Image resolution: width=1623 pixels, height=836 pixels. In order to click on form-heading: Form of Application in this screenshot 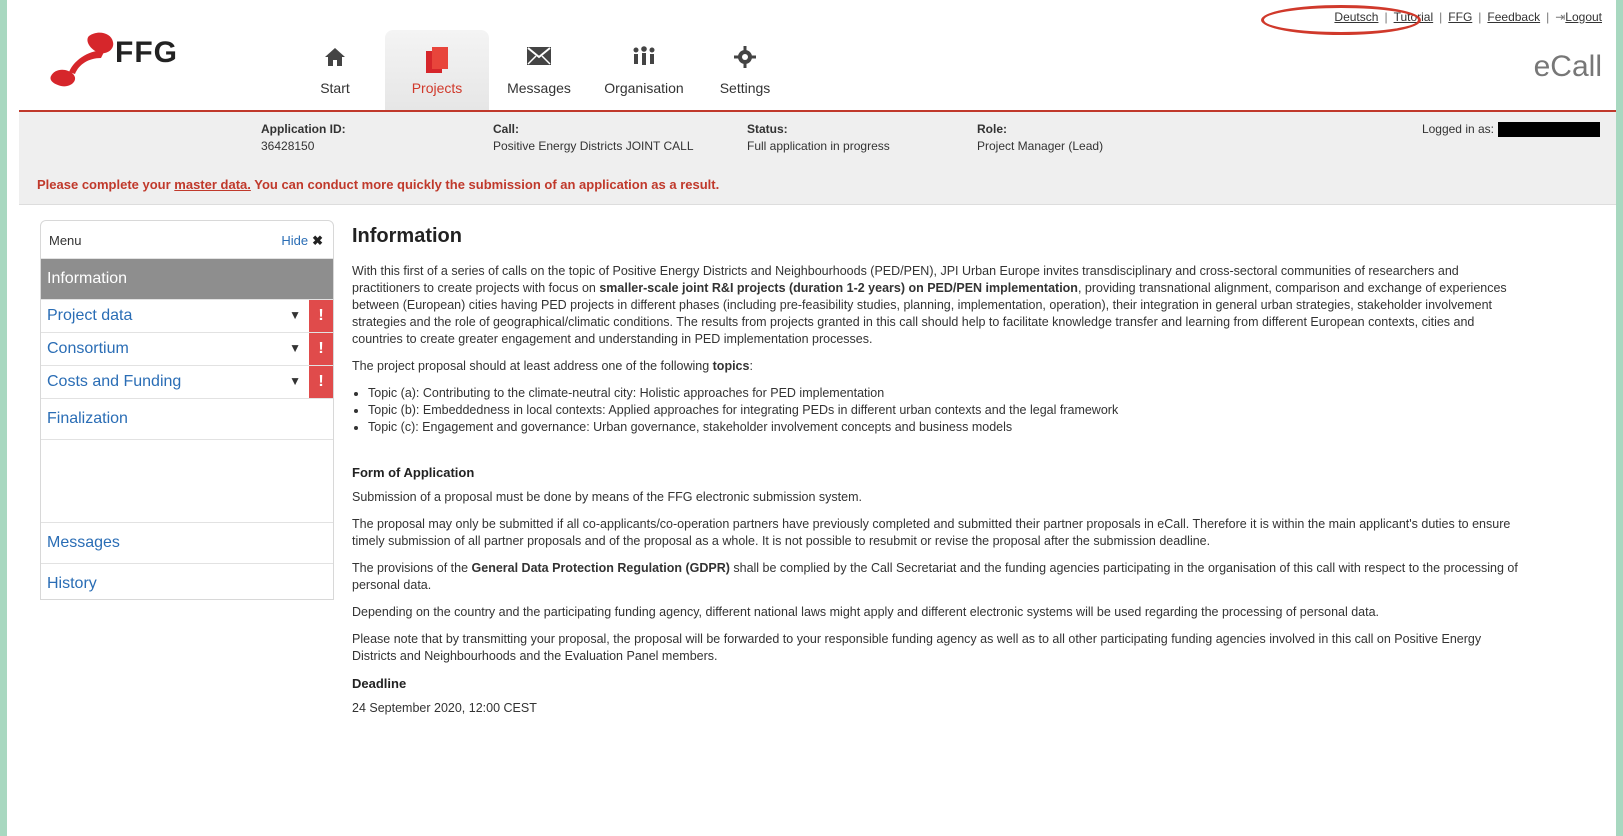, I will do `click(413, 472)`.